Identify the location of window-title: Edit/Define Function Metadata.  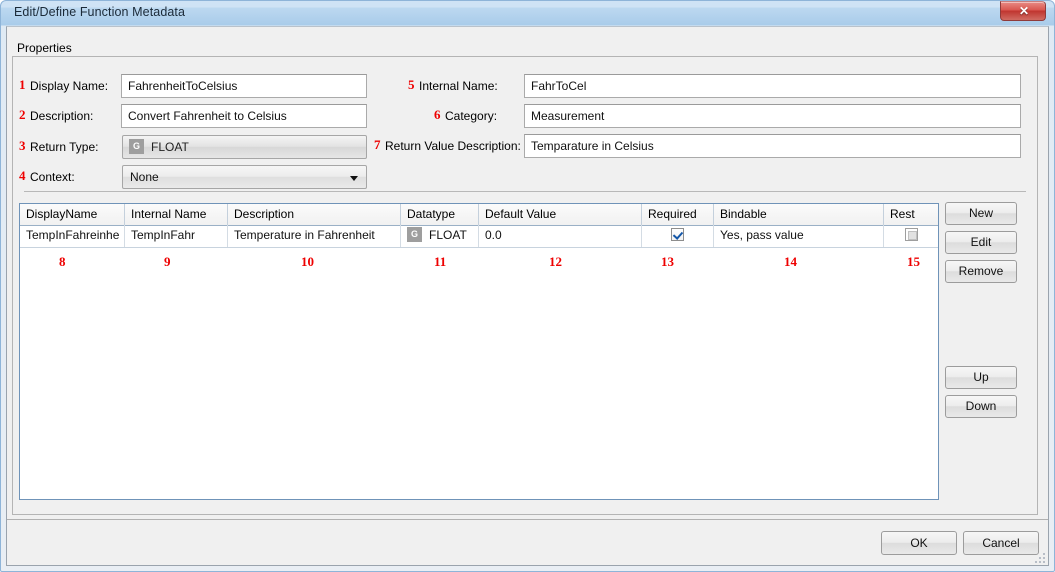
(100, 12).